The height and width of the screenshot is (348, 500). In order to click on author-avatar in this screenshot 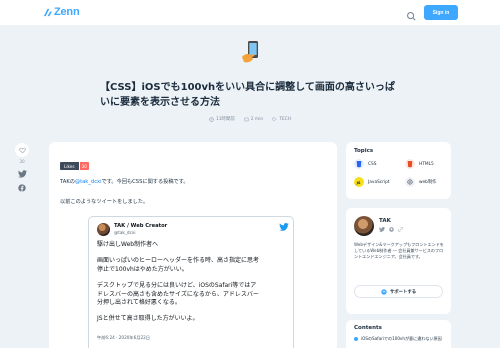, I will do `click(364, 226)`.